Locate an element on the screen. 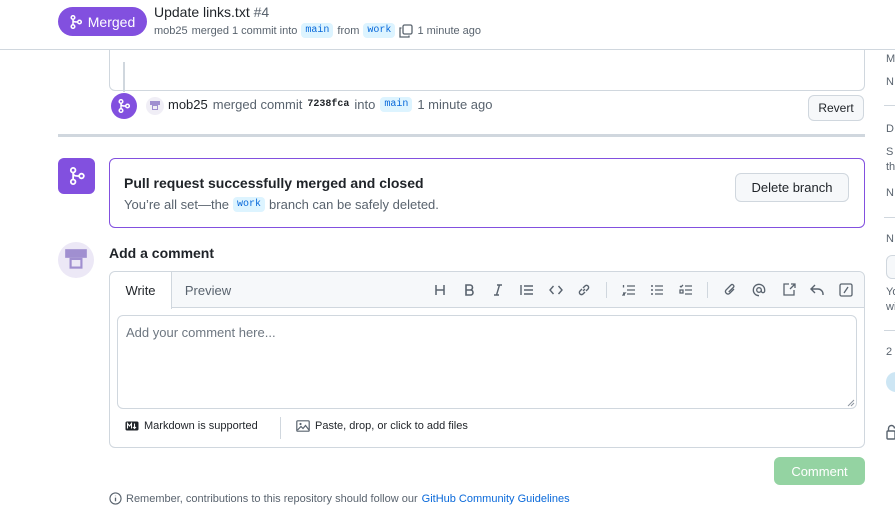 This screenshot has height=505, width=895. add-files-label: Paste, drop, or click to add files is located at coordinates (391, 426).